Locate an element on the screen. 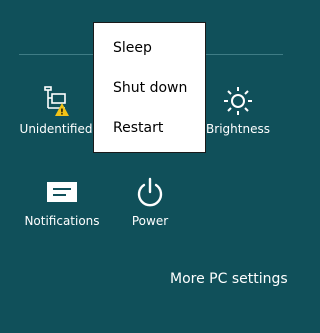 This screenshot has width=320, height=333. sun-icon is located at coordinates (238, 101).